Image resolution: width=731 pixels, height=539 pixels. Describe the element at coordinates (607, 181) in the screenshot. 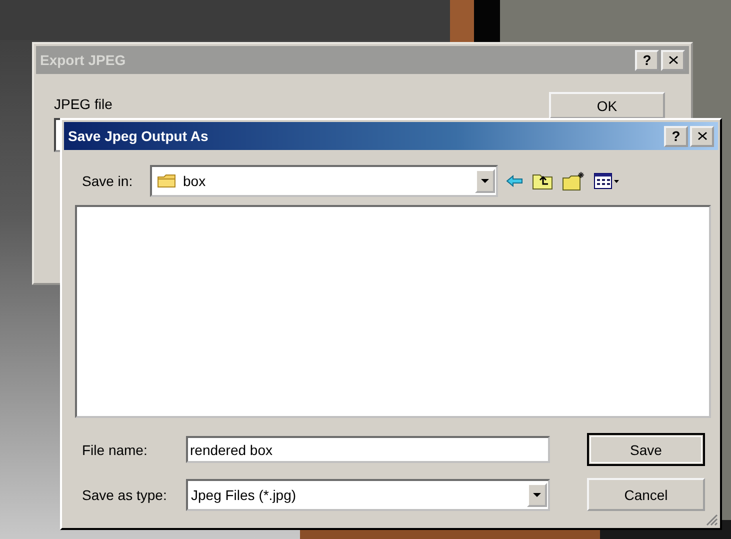

I see `view-menu-icon` at that location.